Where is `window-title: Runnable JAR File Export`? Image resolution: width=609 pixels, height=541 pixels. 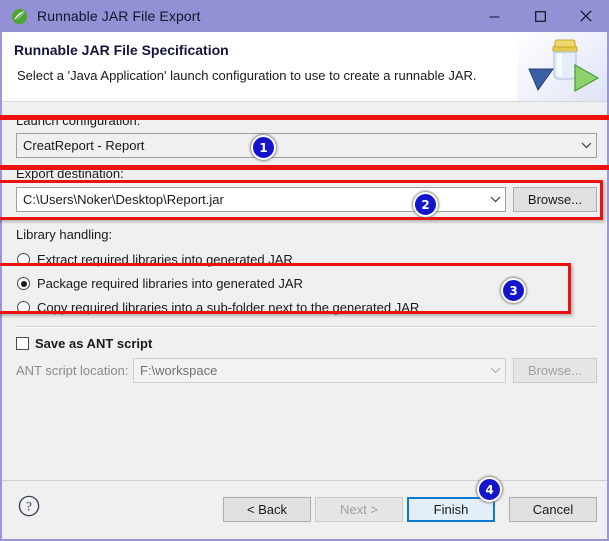
window-title: Runnable JAR File Export is located at coordinates (119, 16).